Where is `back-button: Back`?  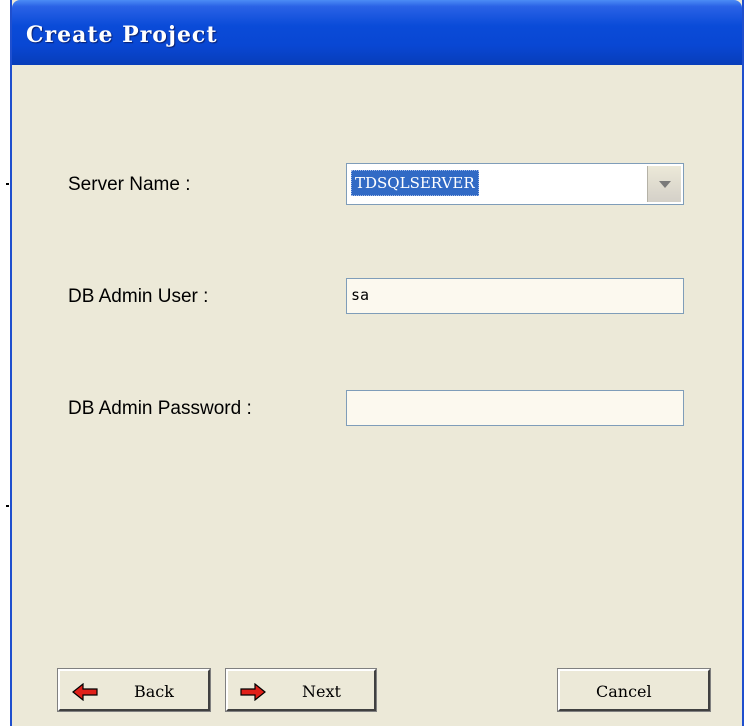
back-button: Back is located at coordinates (134, 690).